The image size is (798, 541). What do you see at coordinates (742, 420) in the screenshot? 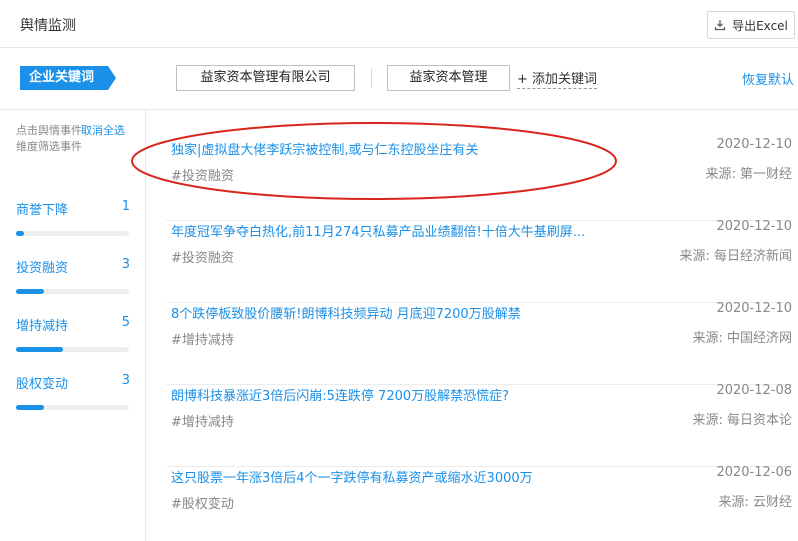
I see `news-source: 来源: 每日资本论` at bounding box center [742, 420].